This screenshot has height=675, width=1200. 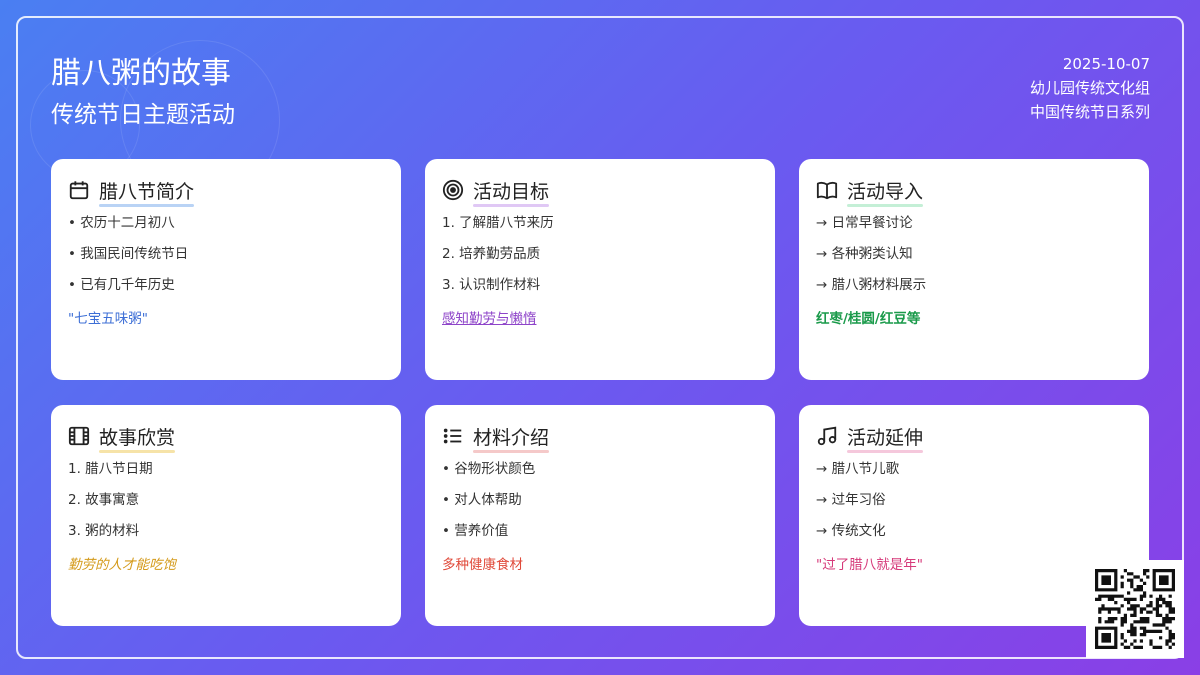 I want to click on list-item: • 农历十二月初八, so click(x=121, y=223).